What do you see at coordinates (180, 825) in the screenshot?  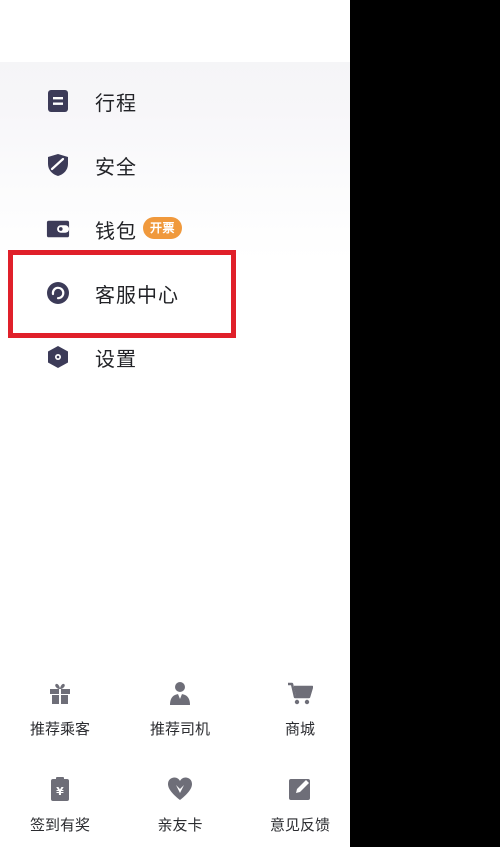 I see `shortcut-label: 亲友卡` at bounding box center [180, 825].